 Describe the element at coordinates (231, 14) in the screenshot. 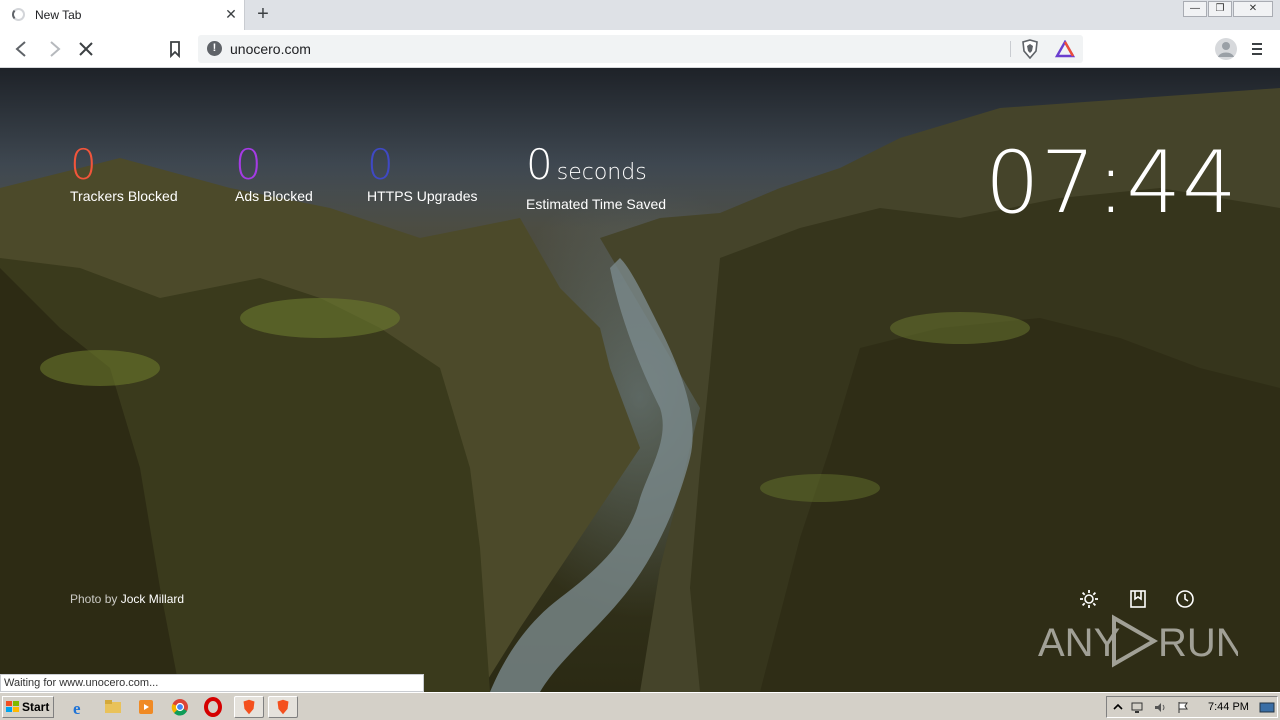

I see `tab-close-icon: ✕` at that location.